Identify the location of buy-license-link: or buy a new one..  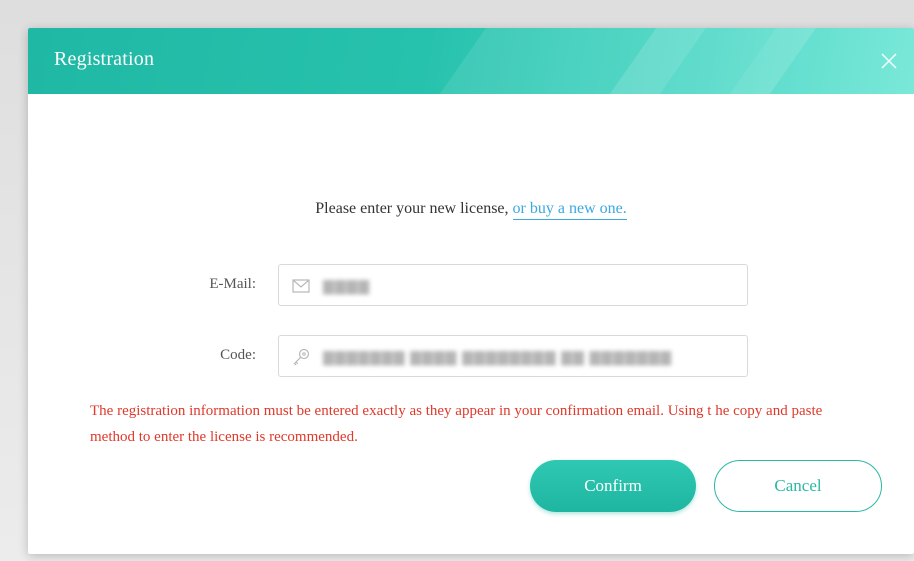
(569, 210).